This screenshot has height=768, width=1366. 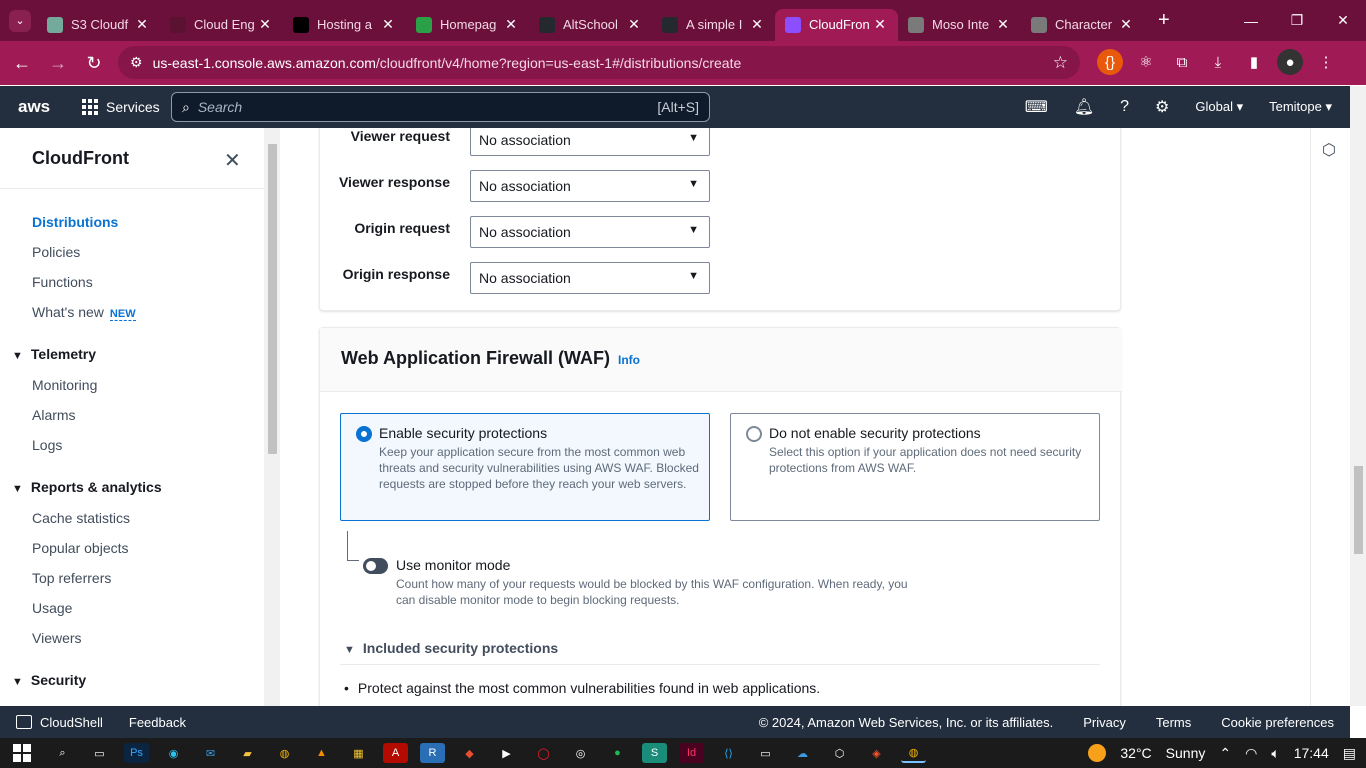 What do you see at coordinates (467, 25) in the screenshot?
I see `browser-tab: Homepag ✕` at bounding box center [467, 25].